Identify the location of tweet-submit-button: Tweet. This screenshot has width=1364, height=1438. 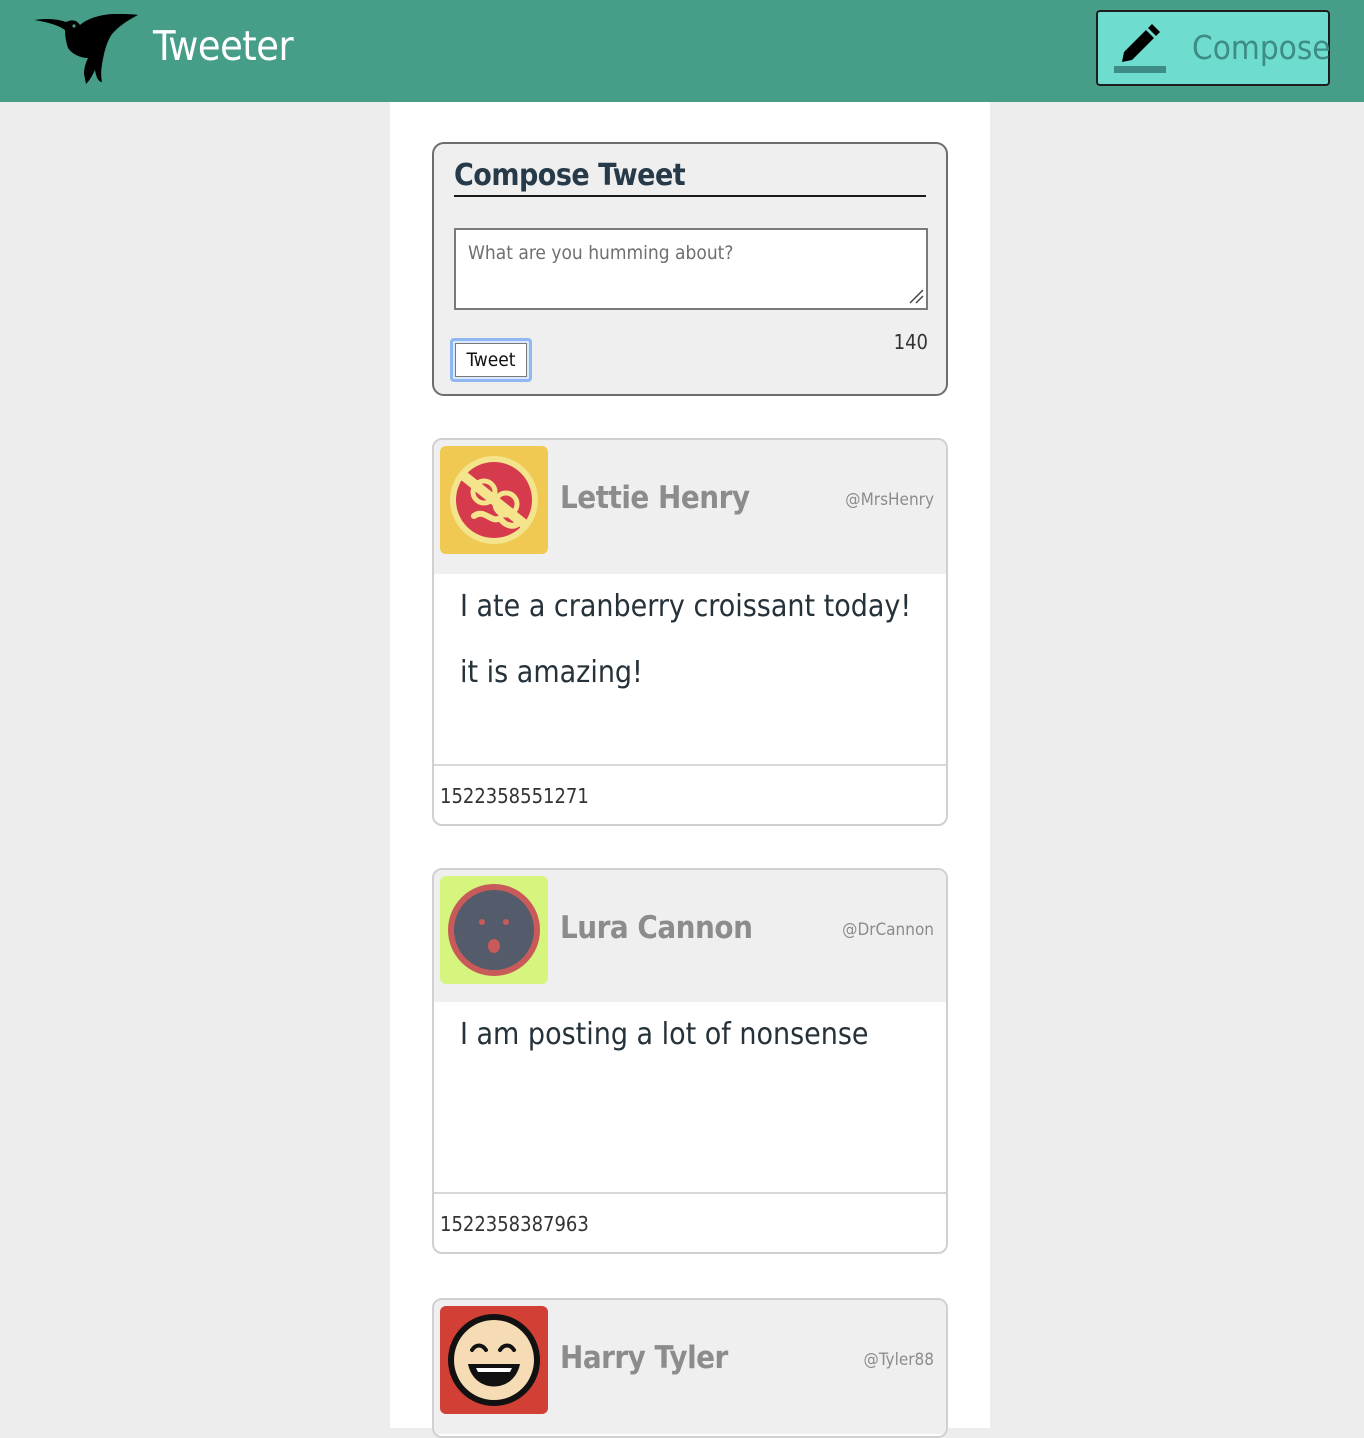
(491, 360).